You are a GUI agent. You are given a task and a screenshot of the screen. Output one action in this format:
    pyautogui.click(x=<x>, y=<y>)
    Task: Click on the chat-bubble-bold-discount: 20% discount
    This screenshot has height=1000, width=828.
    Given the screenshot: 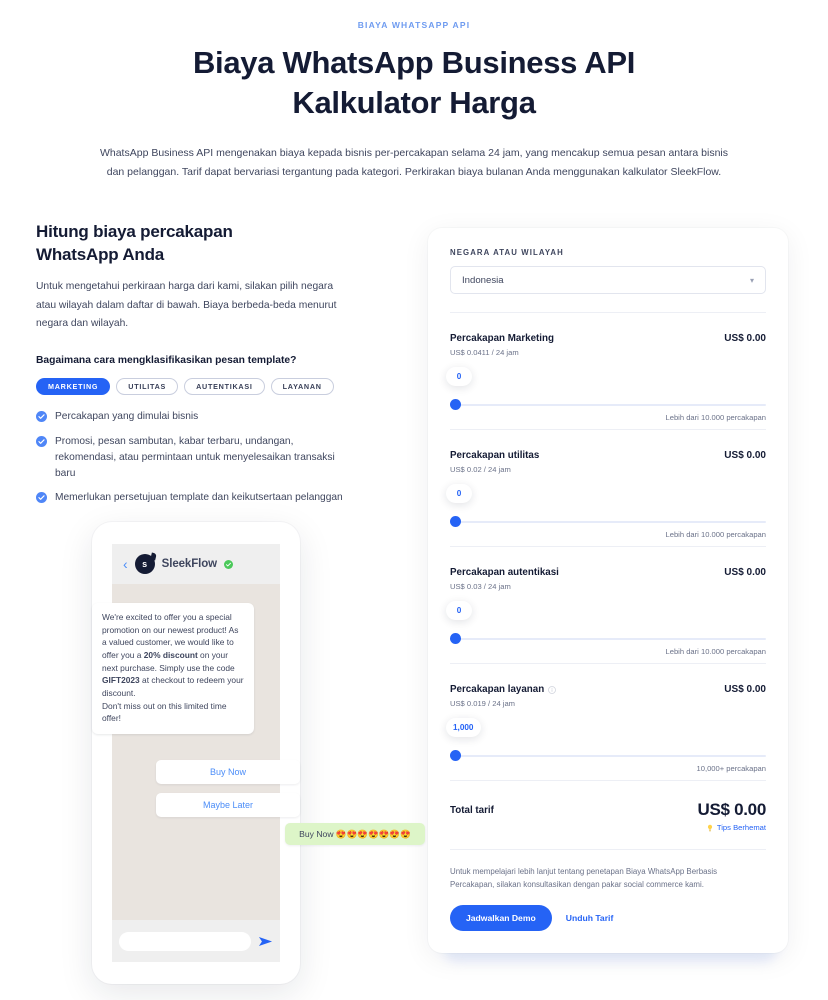 What is the action you would take?
    pyautogui.click(x=170, y=655)
    